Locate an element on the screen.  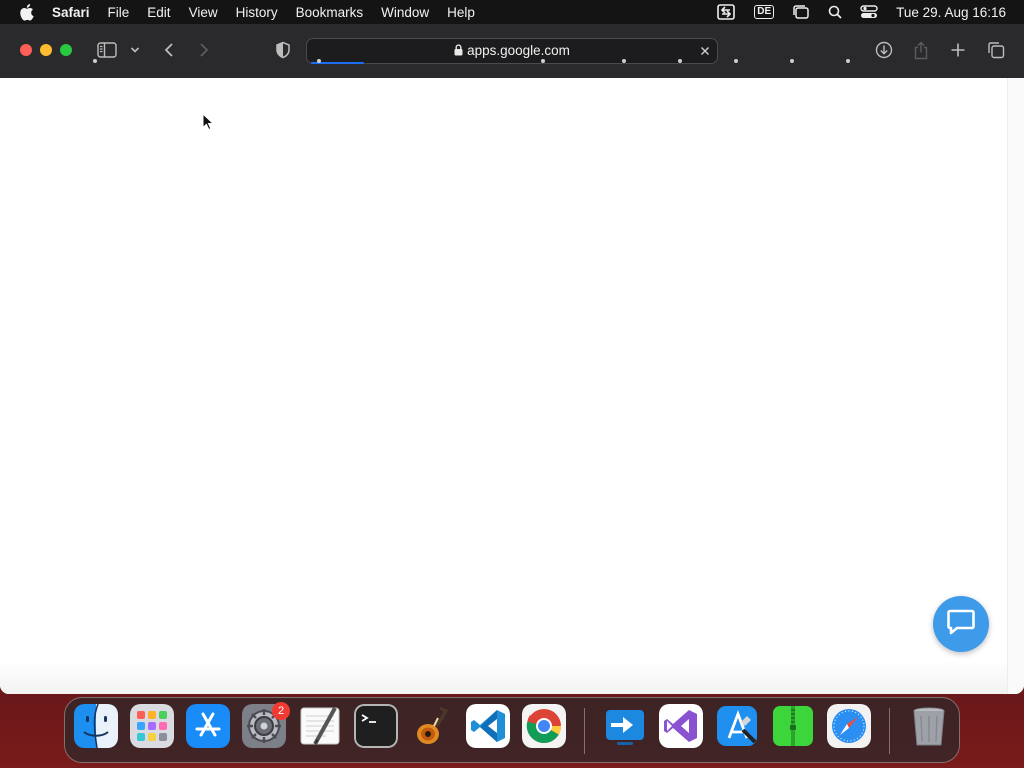
apple-menu-icon is located at coordinates (26, 12).